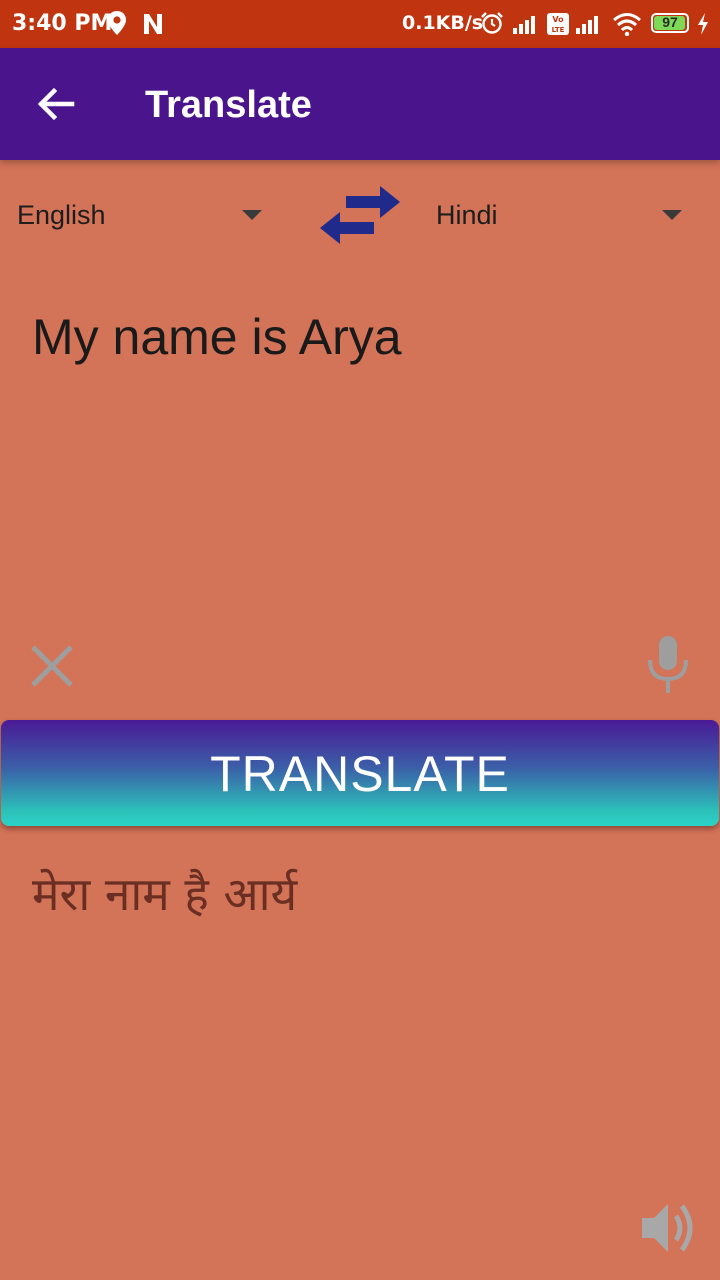 The image size is (720, 1280). What do you see at coordinates (62, 23) in the screenshot?
I see `status-time: 3:40 PM` at bounding box center [62, 23].